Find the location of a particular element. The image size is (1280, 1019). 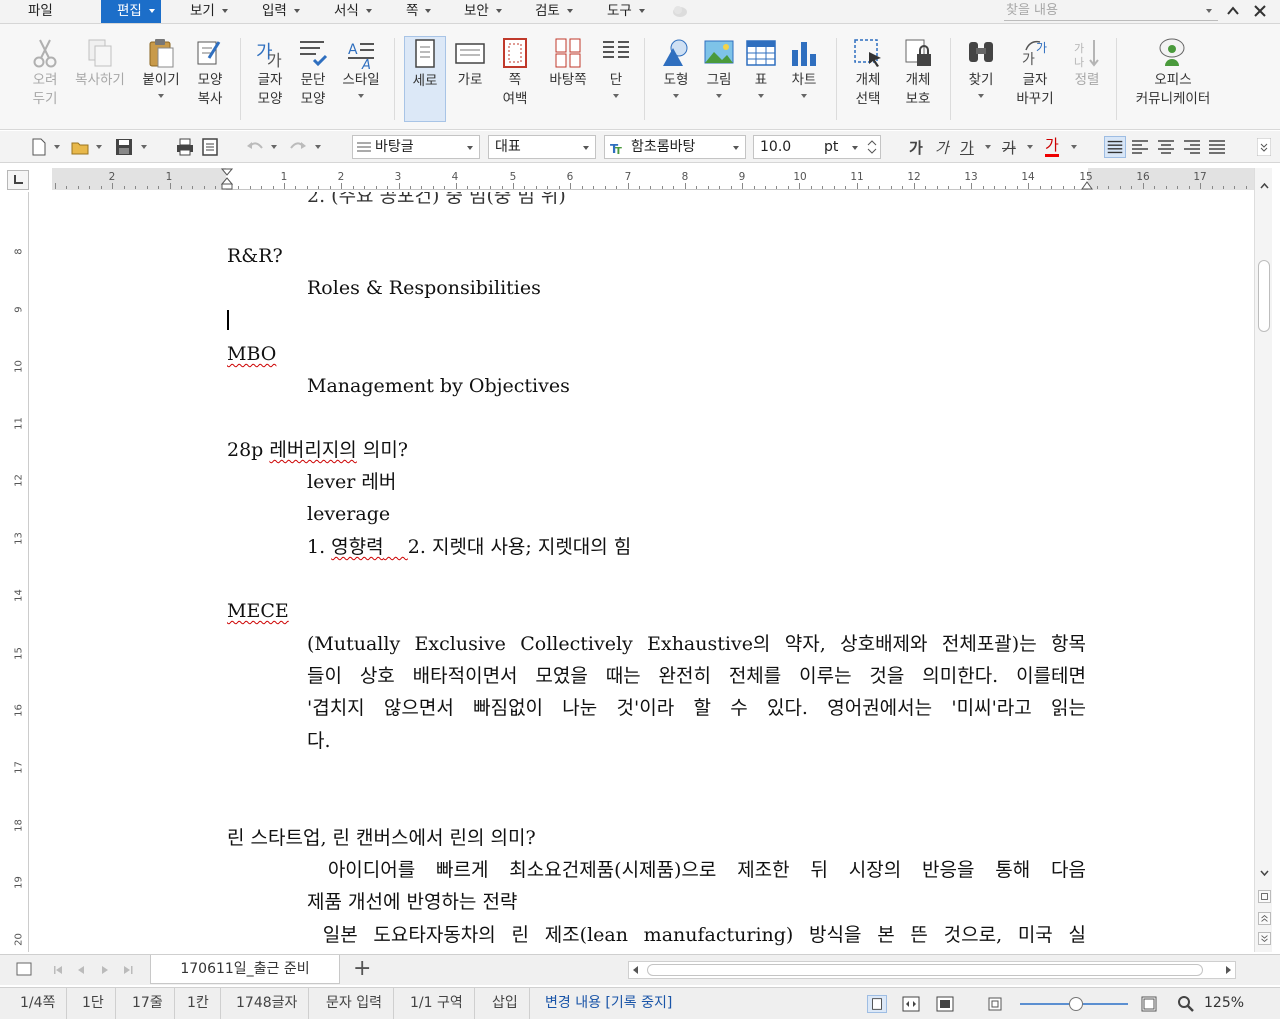

page-bg-button: 바탕쪽 is located at coordinates (568, 81).